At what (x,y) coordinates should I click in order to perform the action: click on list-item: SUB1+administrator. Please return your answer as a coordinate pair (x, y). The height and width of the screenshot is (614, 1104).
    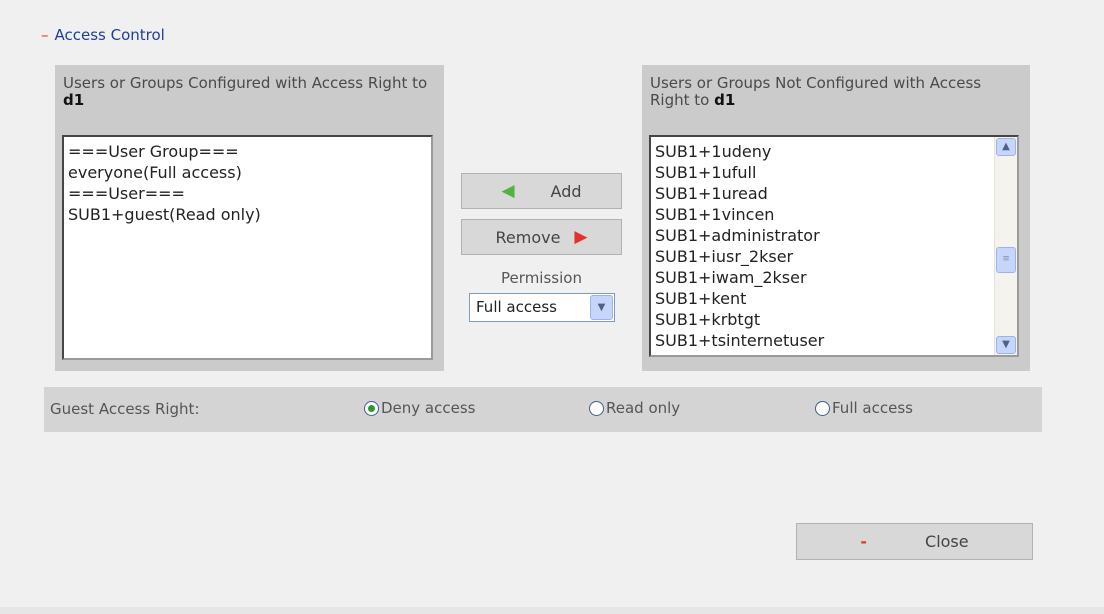
    Looking at the image, I should click on (836, 235).